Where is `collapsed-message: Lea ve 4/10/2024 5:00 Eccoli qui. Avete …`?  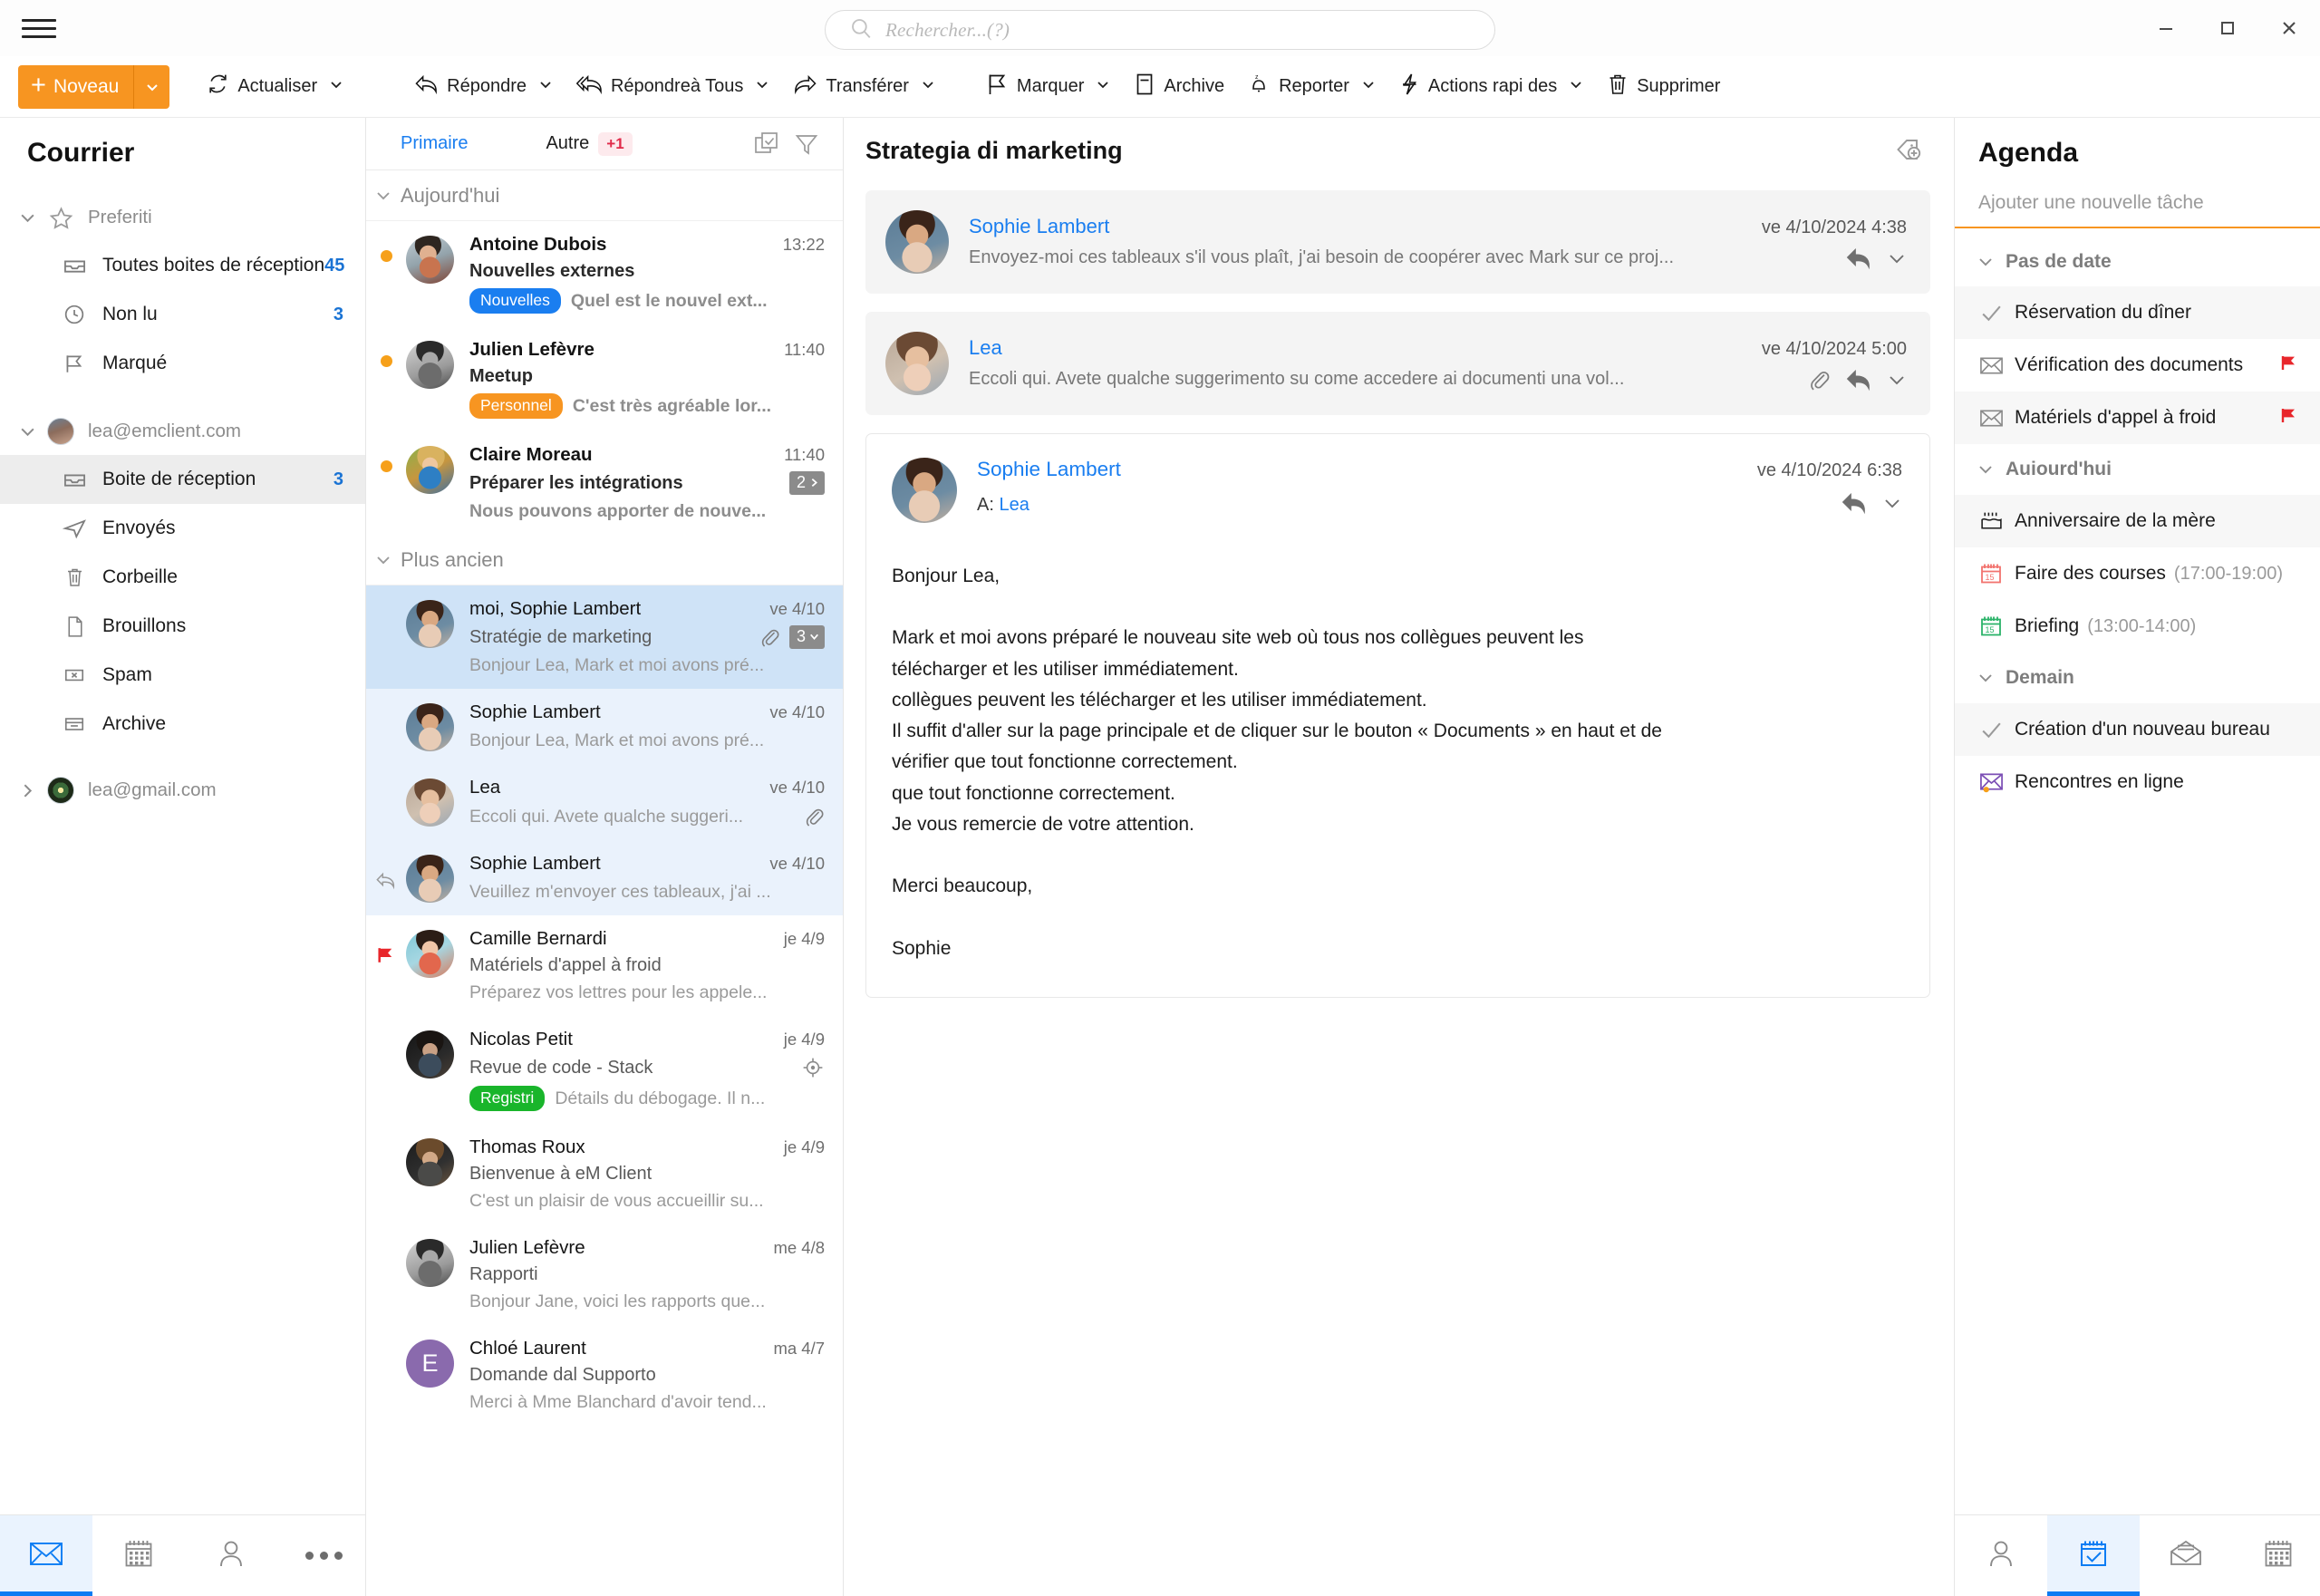 collapsed-message: Lea ve 4/10/2024 5:00 Eccoli qui. Avete … is located at coordinates (1397, 363).